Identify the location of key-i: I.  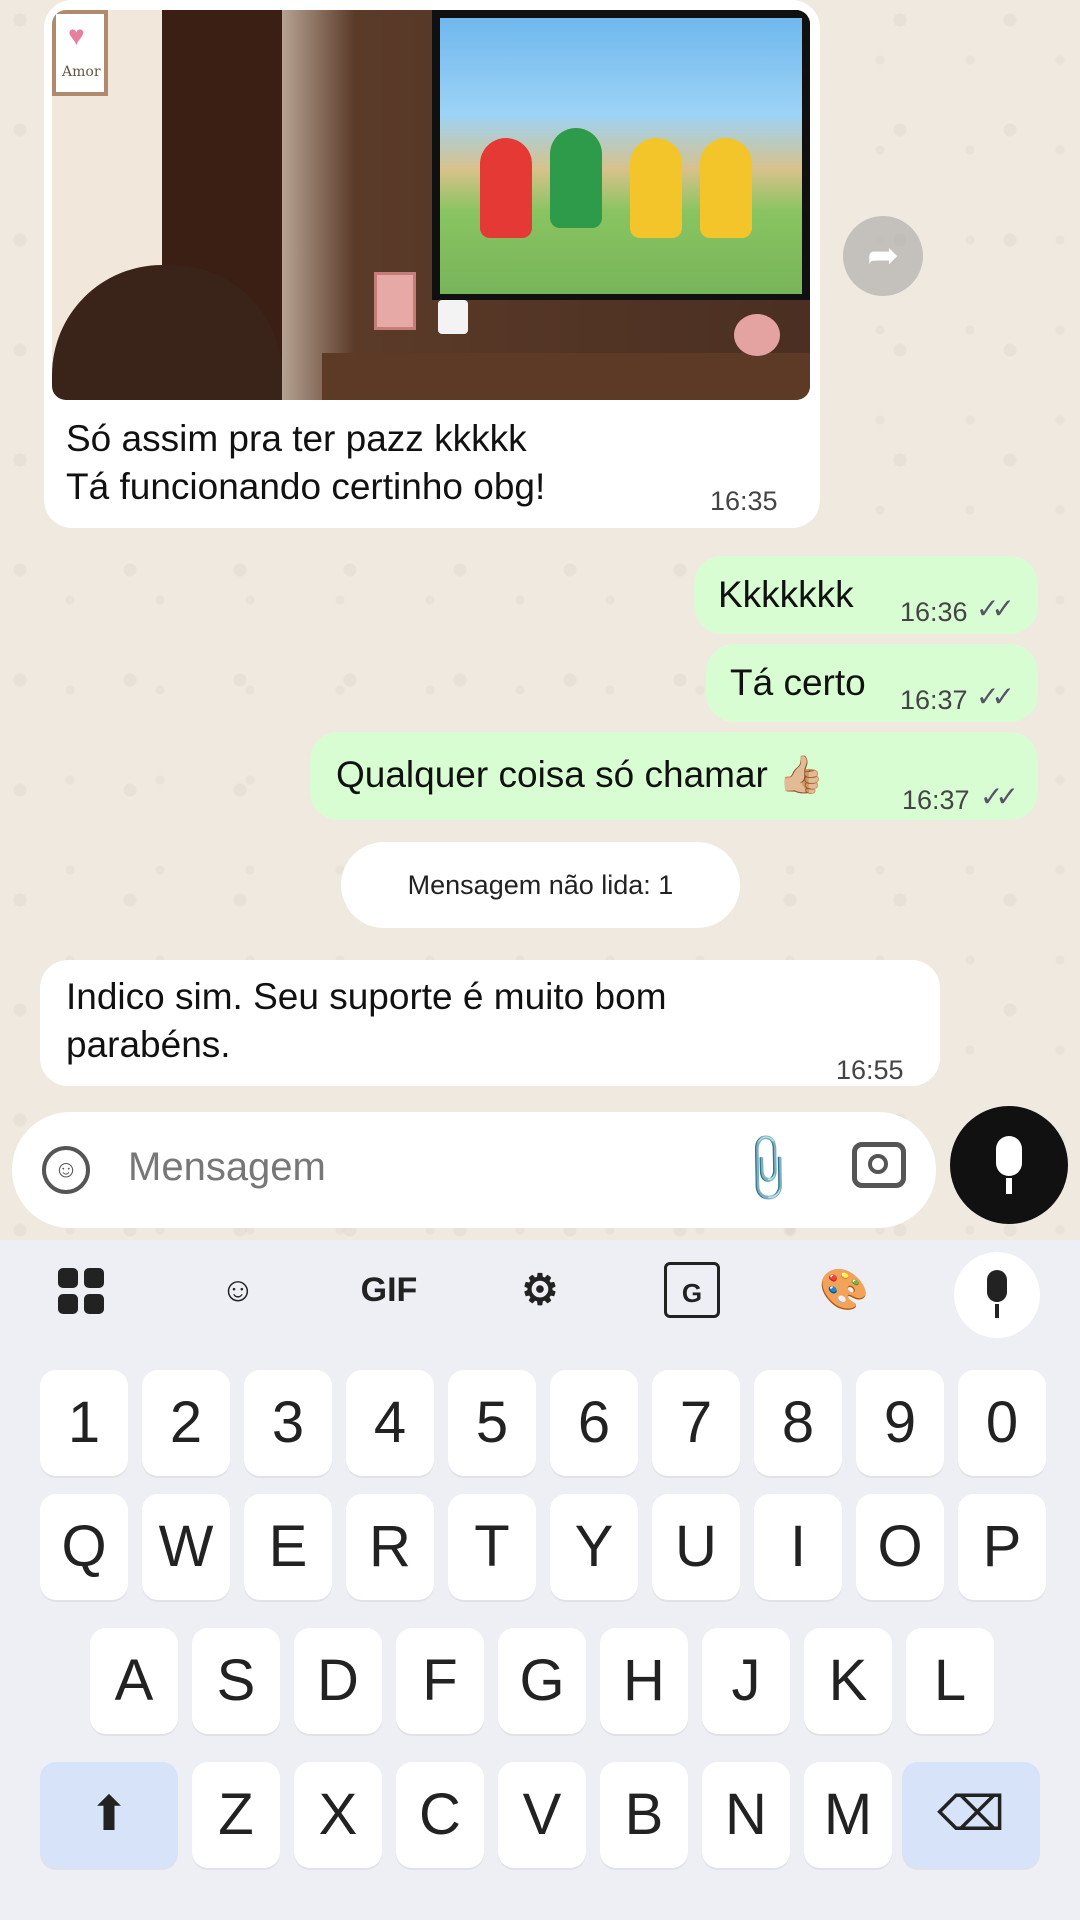
(798, 1547).